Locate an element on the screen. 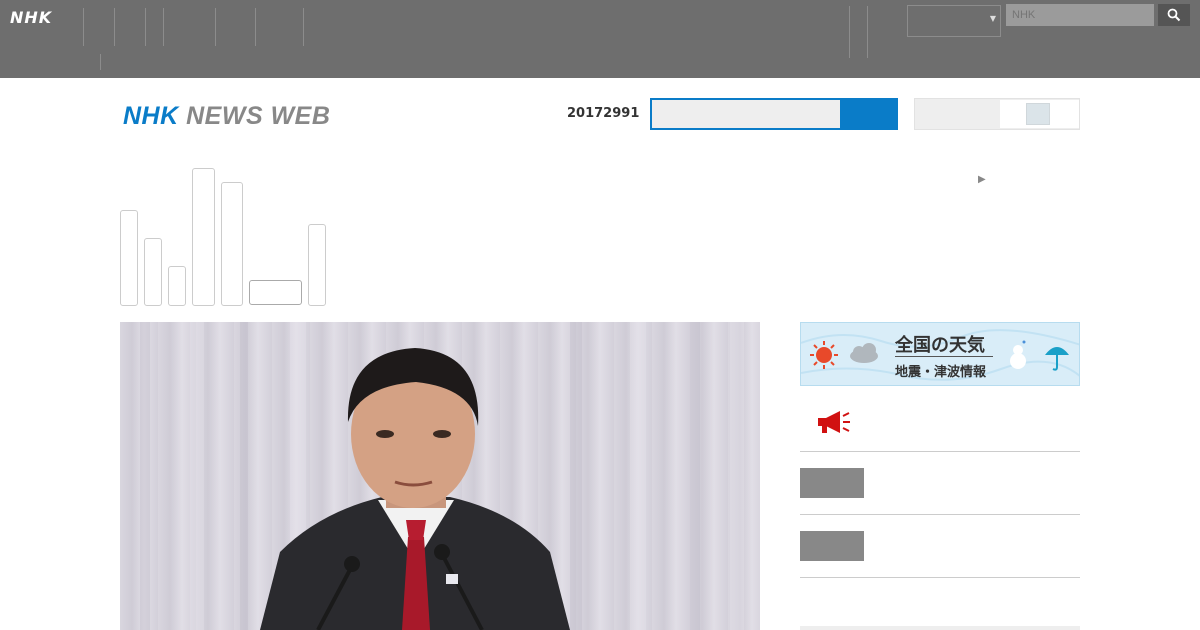 Image resolution: width=1200 pixels, height=630 pixels. search-icon is located at coordinates (1174, 15).